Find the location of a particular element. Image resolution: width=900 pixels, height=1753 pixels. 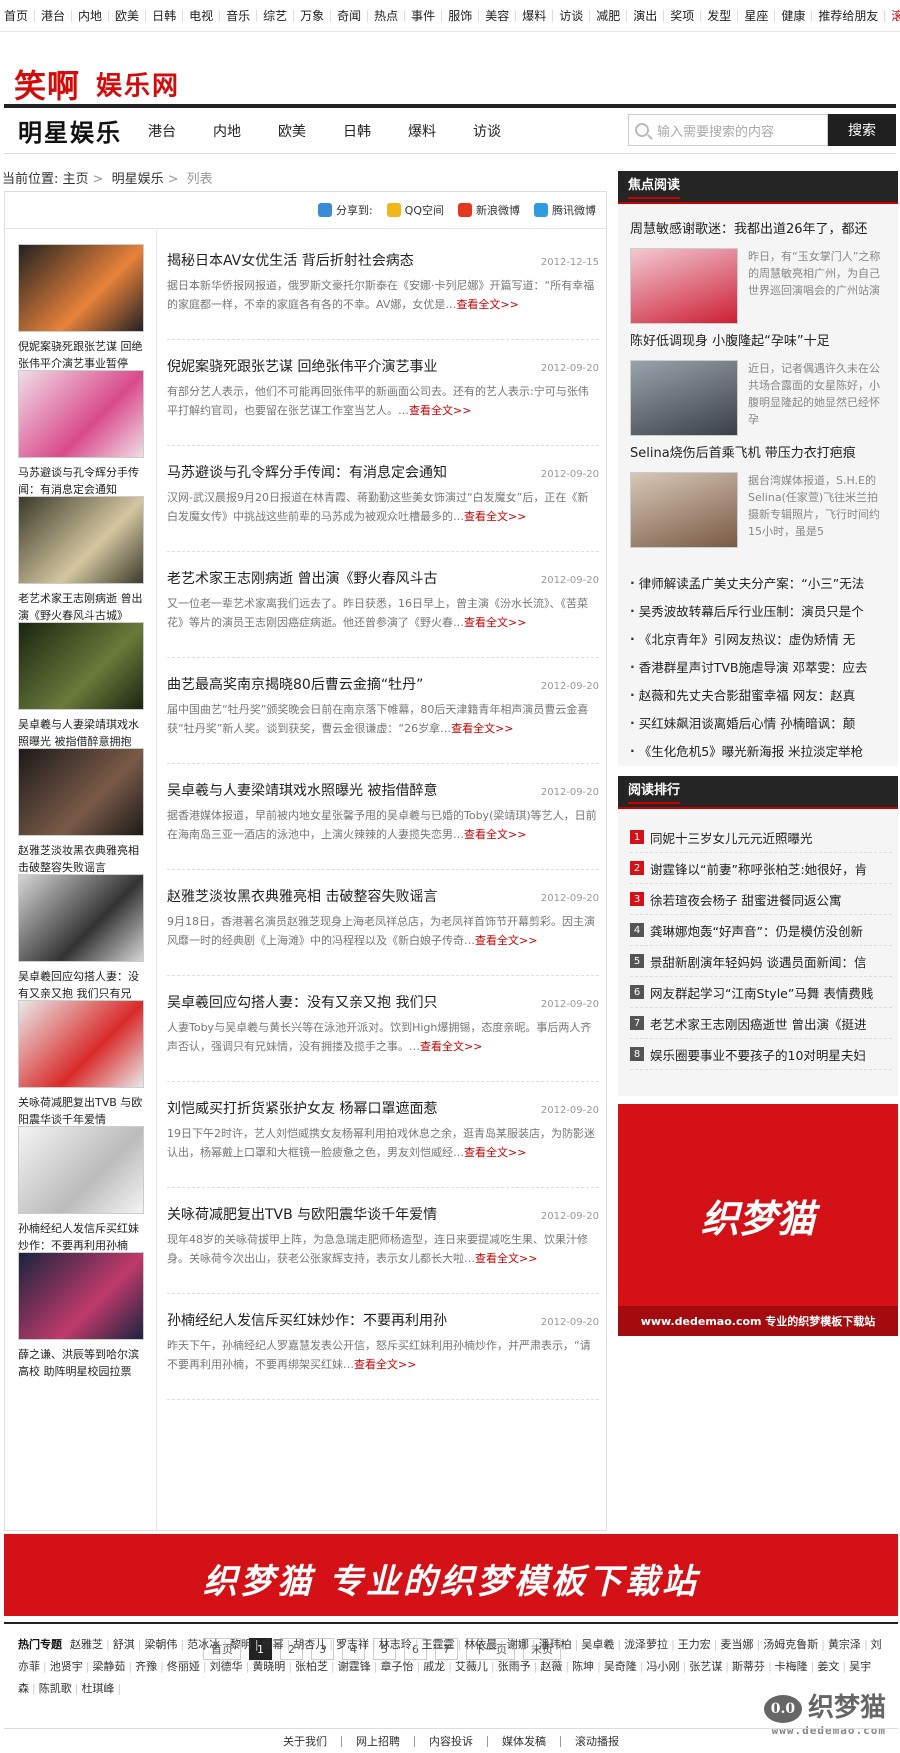

hot-tag: 张雨予 is located at coordinates (518, 1666).